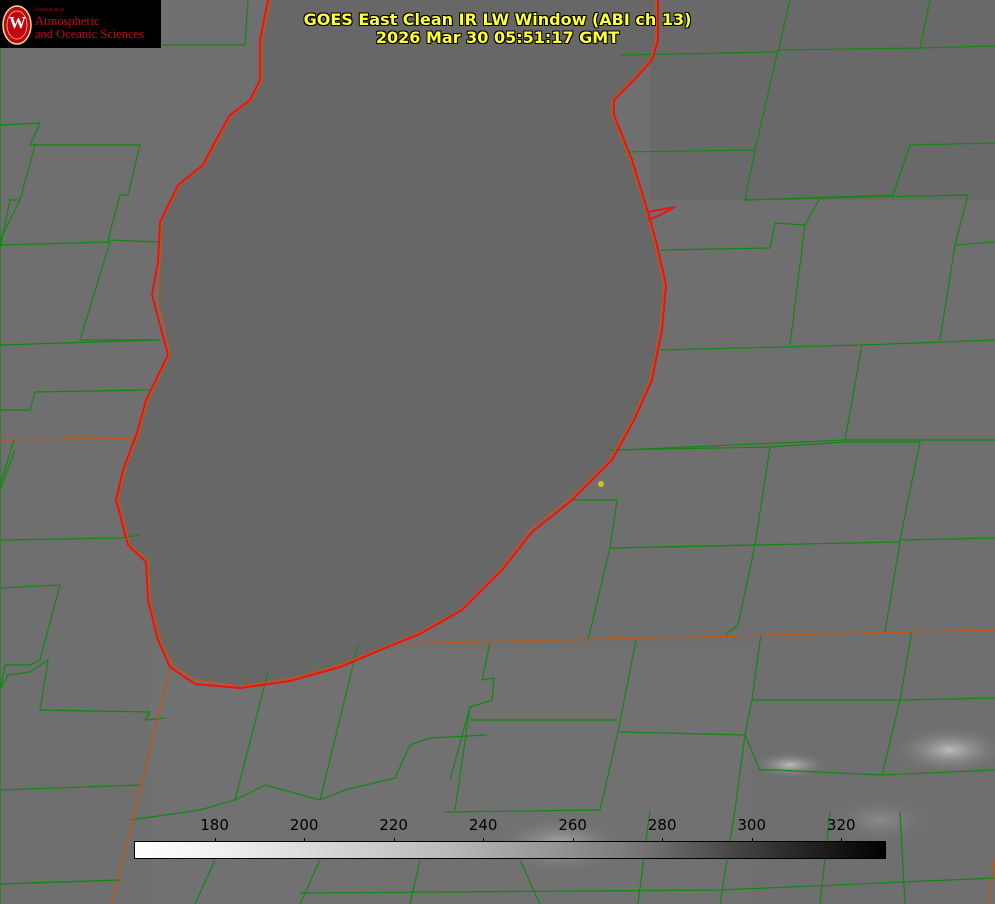  What do you see at coordinates (510, 850) in the screenshot?
I see `colorbar-gradient` at bounding box center [510, 850].